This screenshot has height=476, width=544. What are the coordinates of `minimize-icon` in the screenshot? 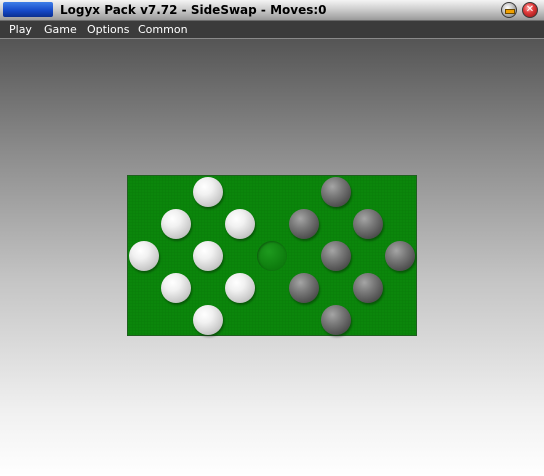 It's located at (510, 11).